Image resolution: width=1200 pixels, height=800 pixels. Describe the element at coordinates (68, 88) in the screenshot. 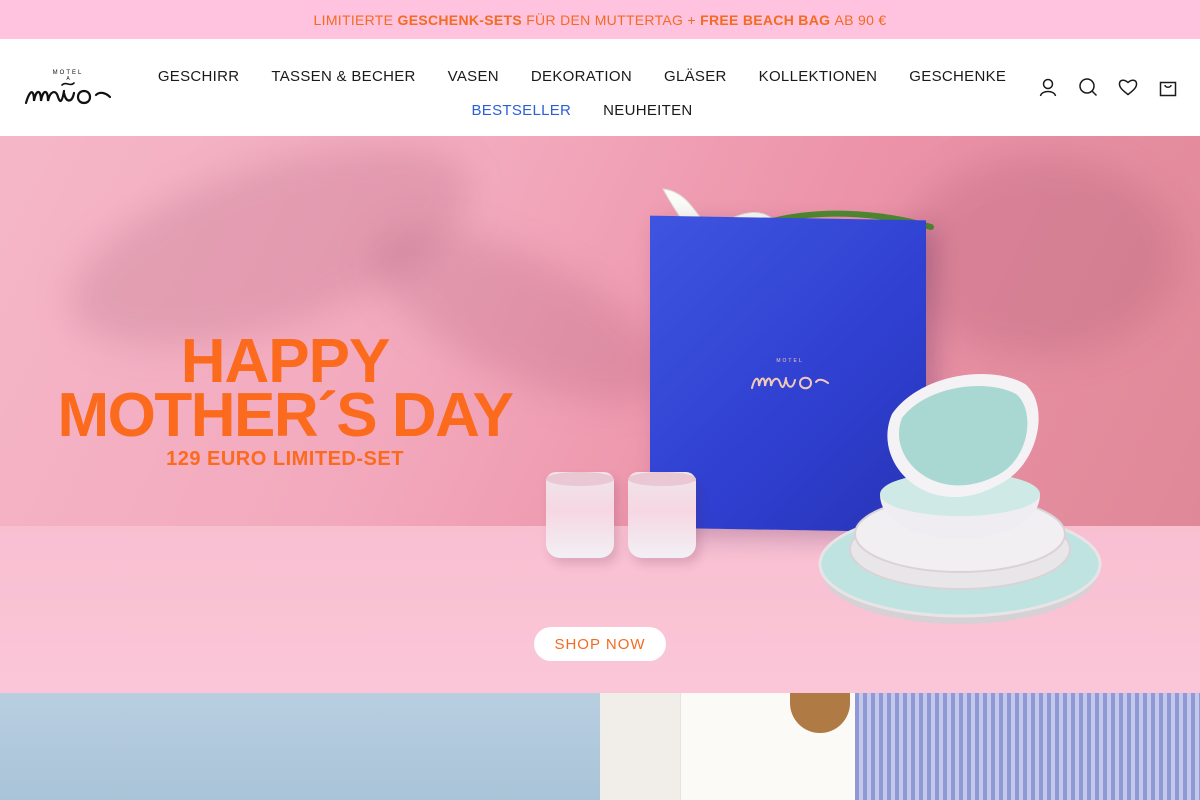

I see `brand-logo: MOTEL A` at that location.